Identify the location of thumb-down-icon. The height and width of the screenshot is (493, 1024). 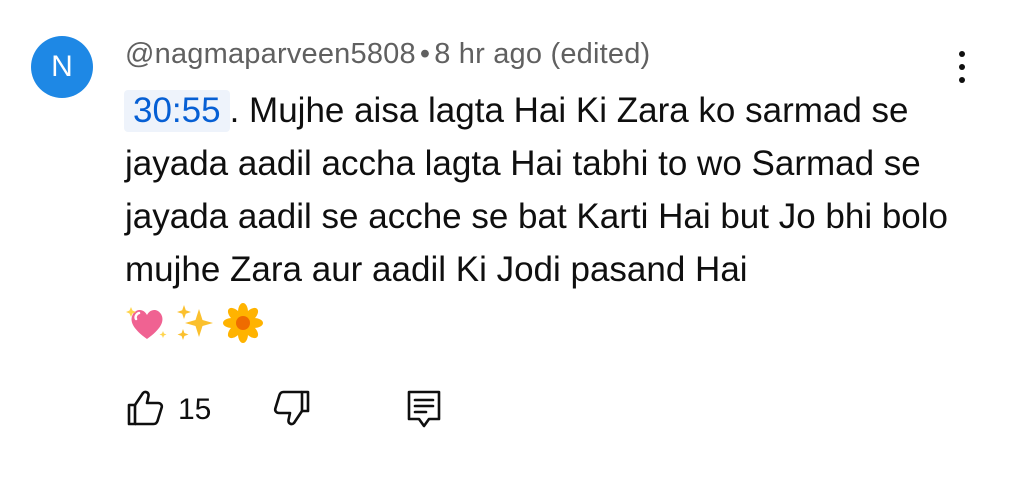
(291, 408).